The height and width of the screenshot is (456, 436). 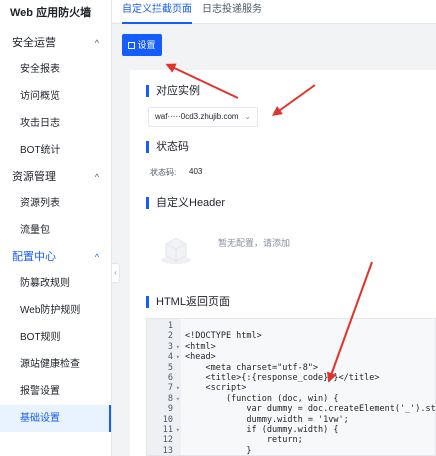 I want to click on line-number: 12, so click(x=164, y=440).